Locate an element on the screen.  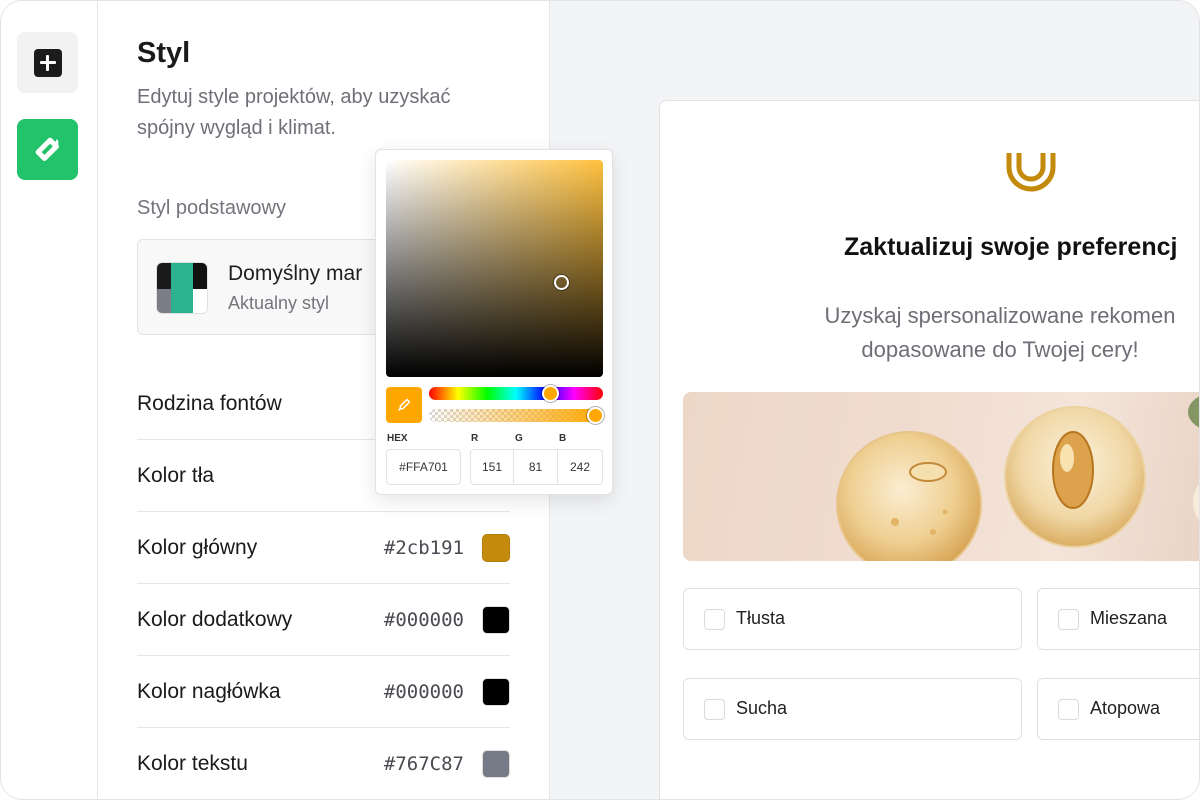
style-name: Domyślny mar is located at coordinates (295, 273).